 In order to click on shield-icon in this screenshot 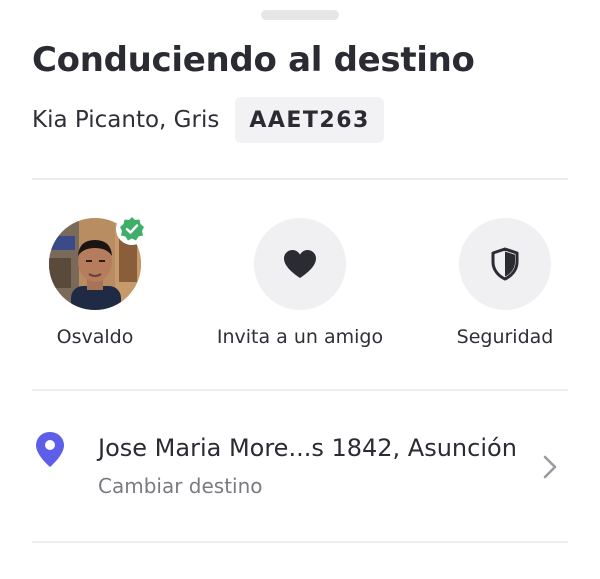, I will do `click(505, 264)`.